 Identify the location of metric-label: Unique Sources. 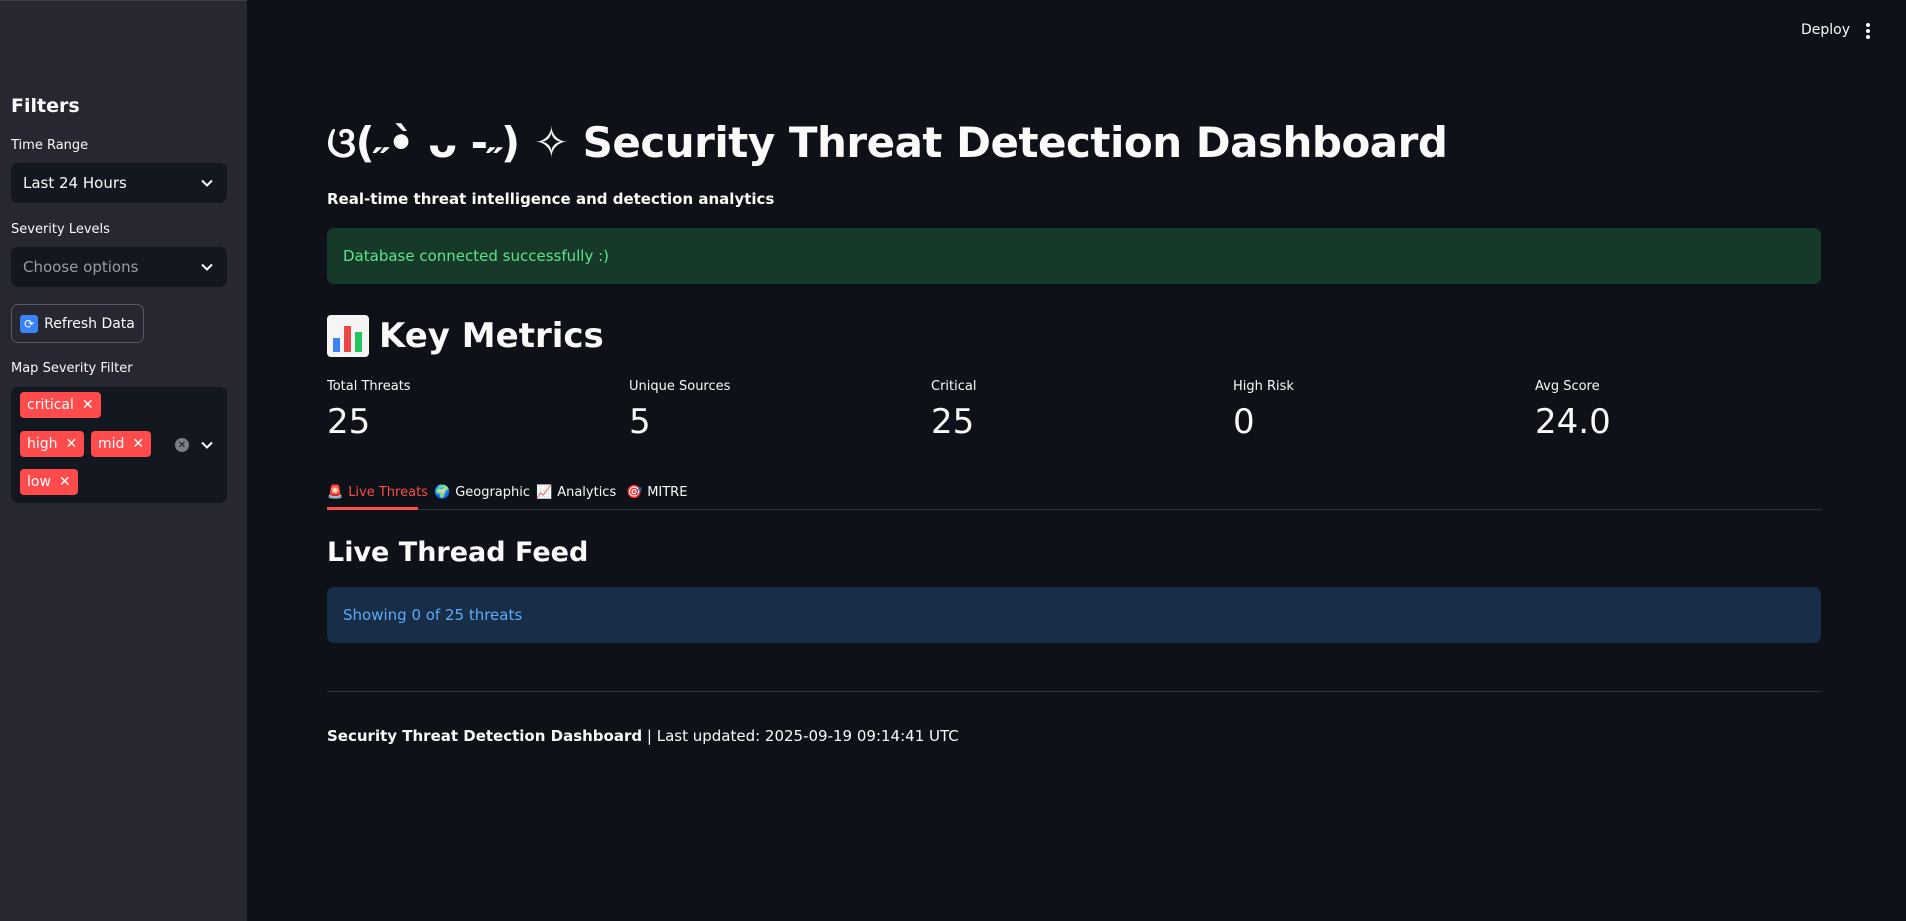
(680, 386).